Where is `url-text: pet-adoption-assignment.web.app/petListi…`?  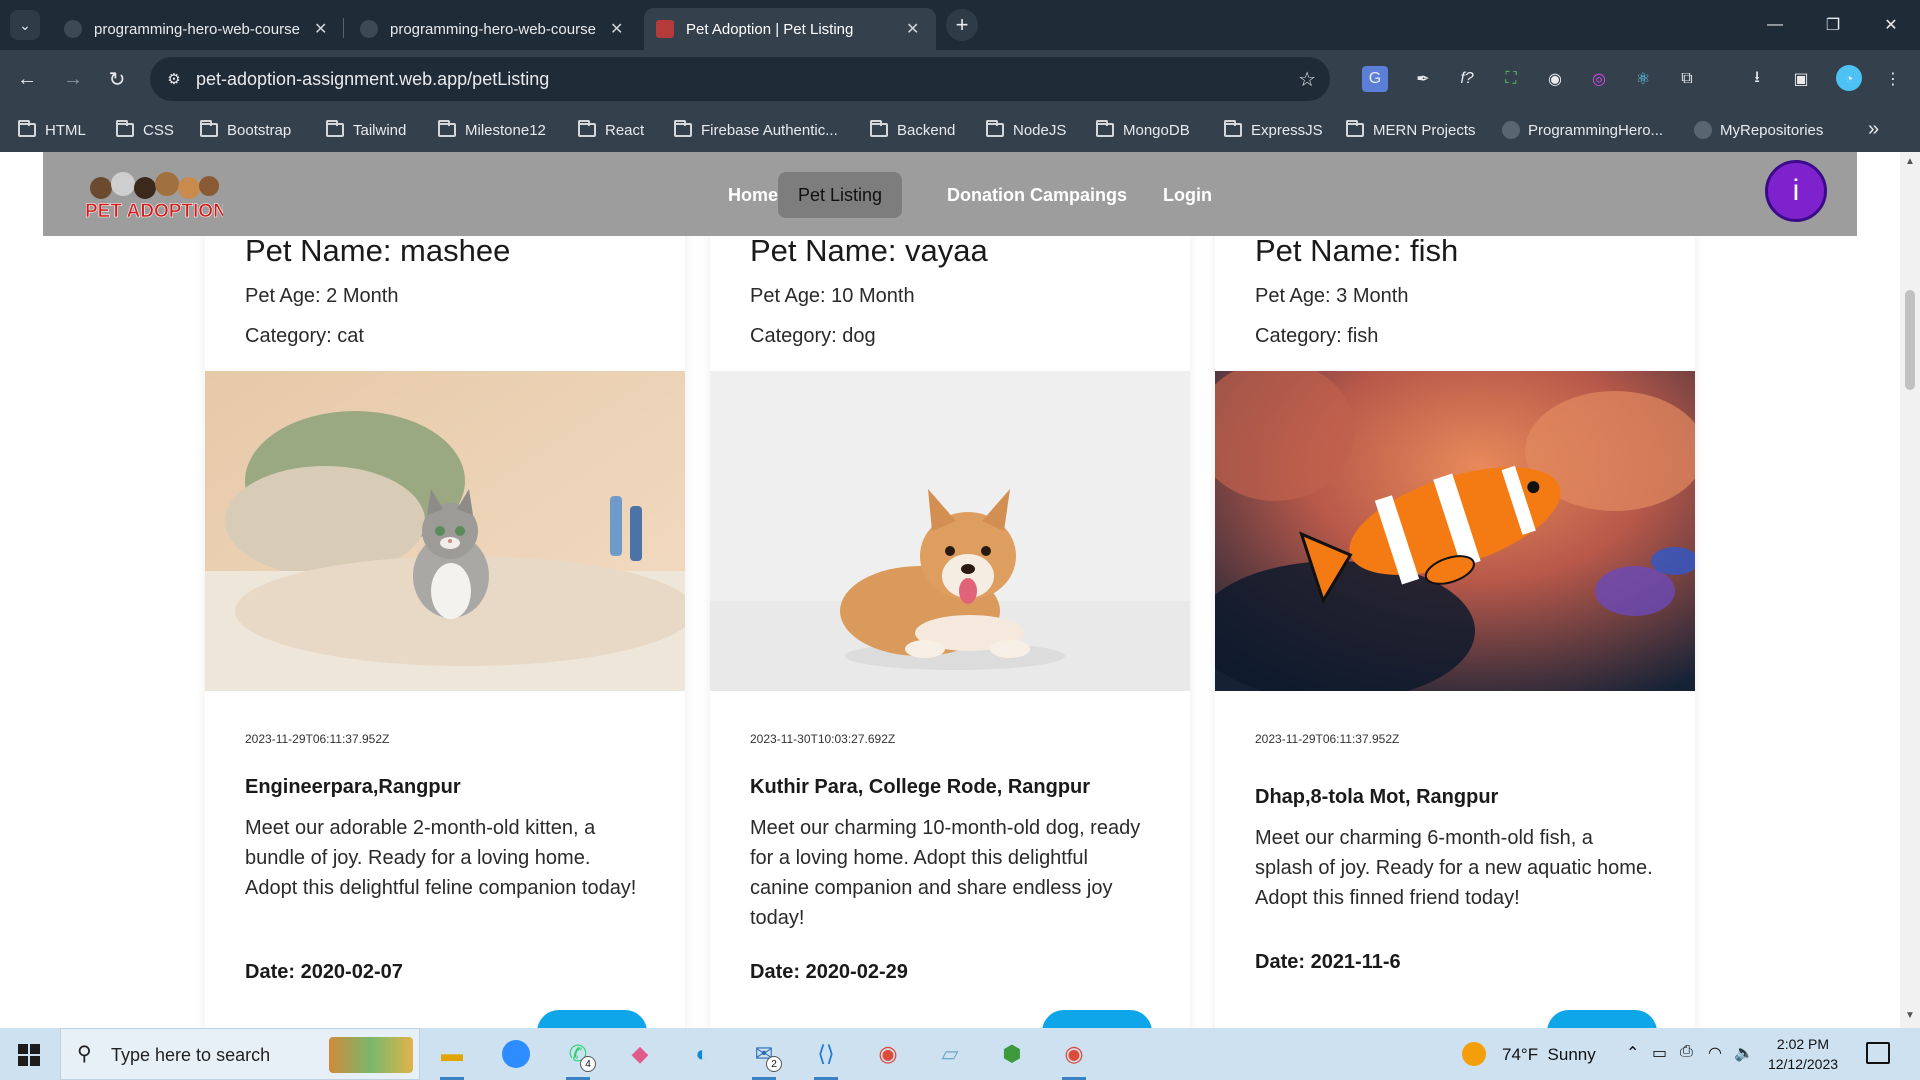
url-text: pet-adoption-assignment.web.app/petListi… is located at coordinates (372, 79).